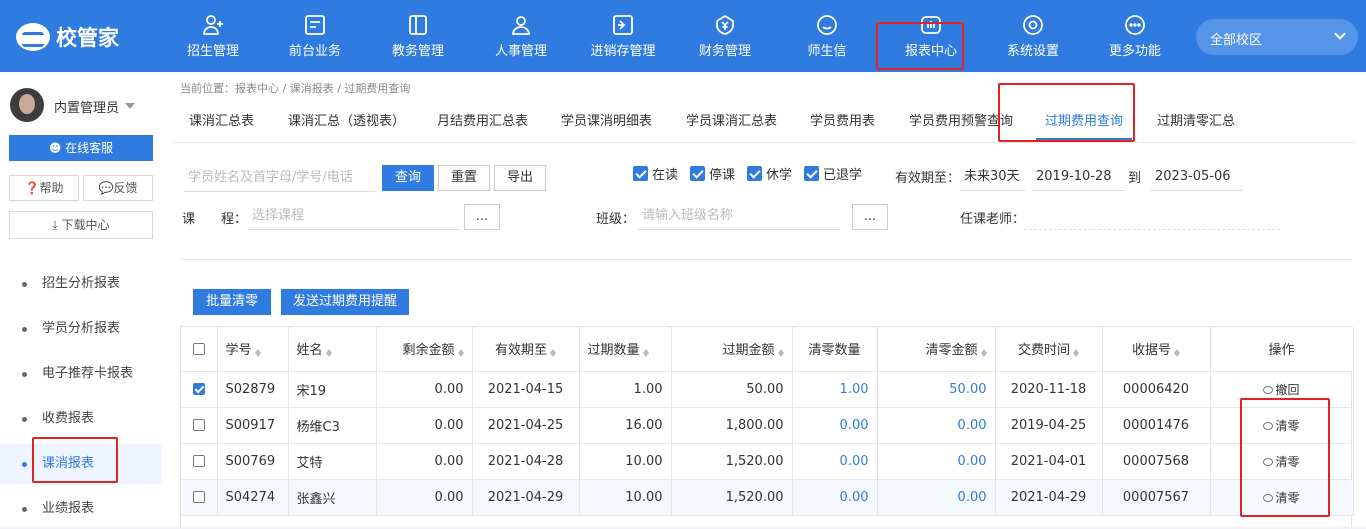 Image resolution: width=1366 pixels, height=529 pixels. What do you see at coordinates (315, 36) in the screenshot?
I see `nav-front-desk: 前台业务` at bounding box center [315, 36].